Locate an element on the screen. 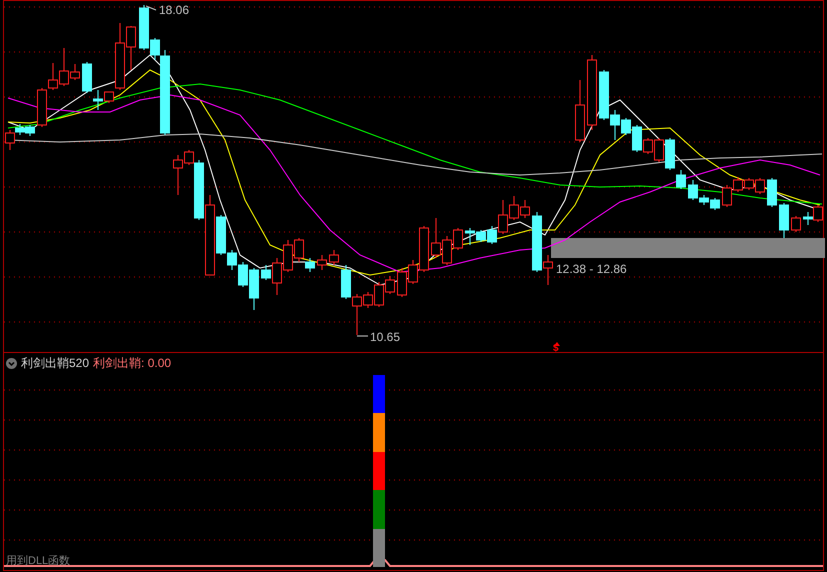 This screenshot has height=572, width=827. indicator-value: 利剑出鞘: 0.00 is located at coordinates (132, 363).